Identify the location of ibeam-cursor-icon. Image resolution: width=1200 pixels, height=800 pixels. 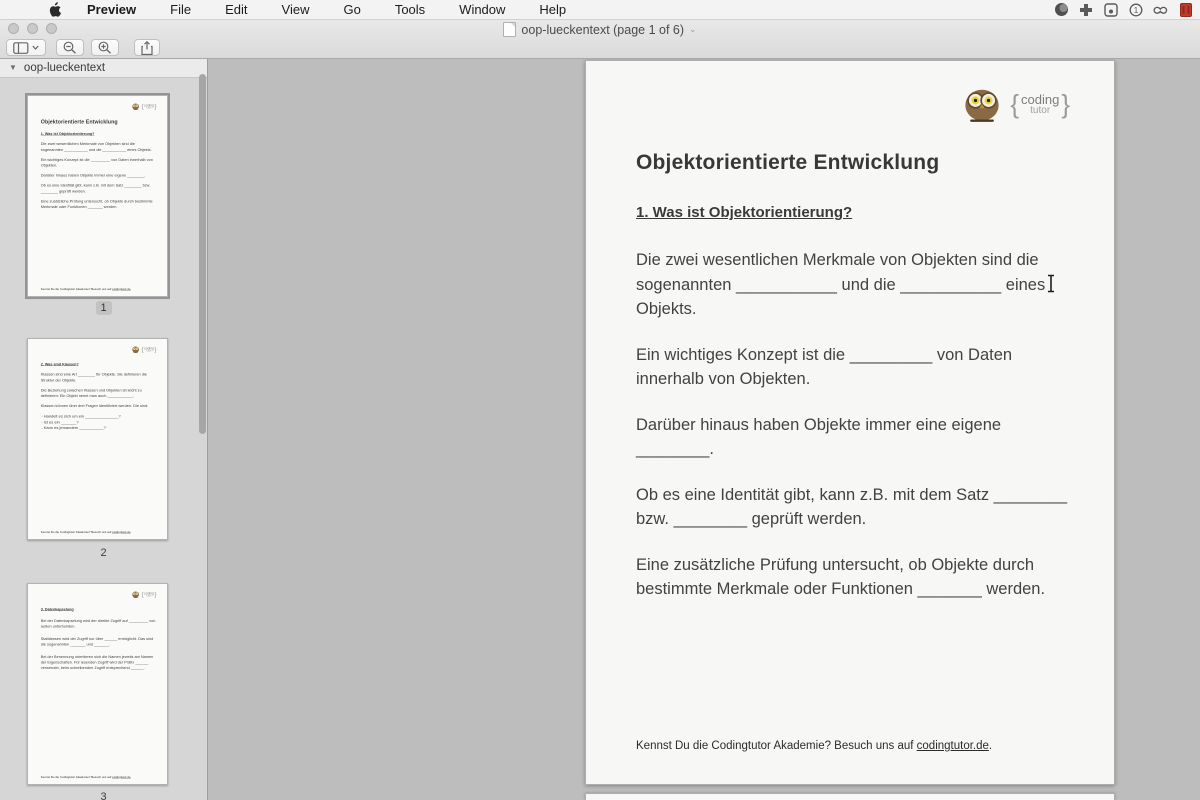
(1051, 283).